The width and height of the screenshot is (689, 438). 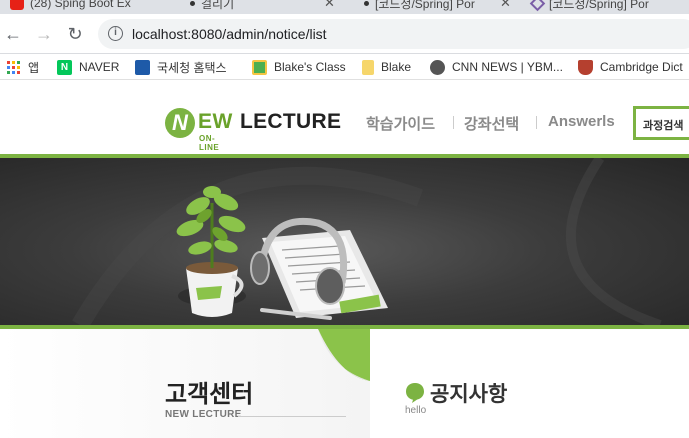 I want to click on reload-icon: ↻, so click(x=75, y=34).